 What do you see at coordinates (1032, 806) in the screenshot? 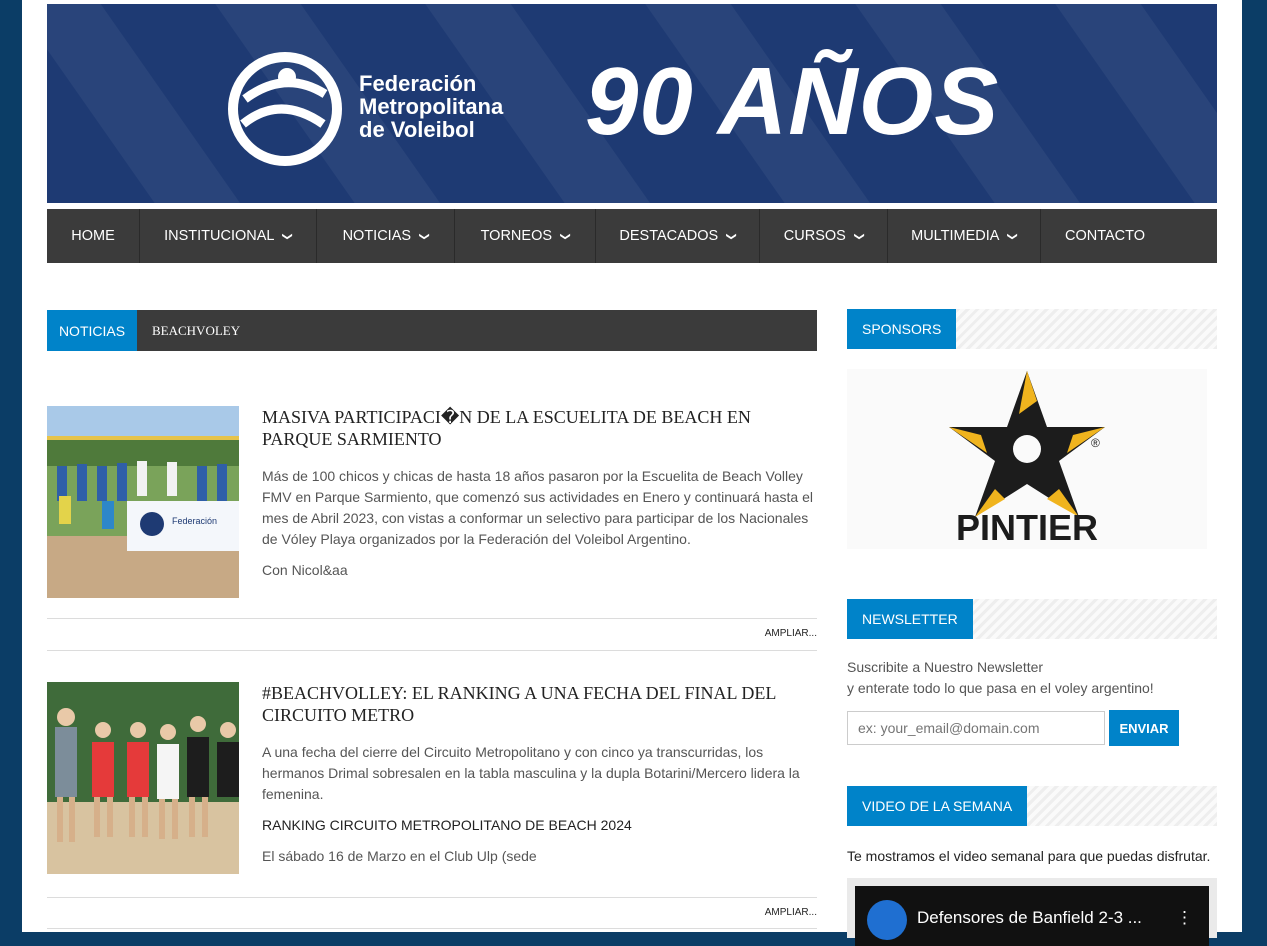
I see `video-header: VIDEO DE LA SEMANA` at bounding box center [1032, 806].